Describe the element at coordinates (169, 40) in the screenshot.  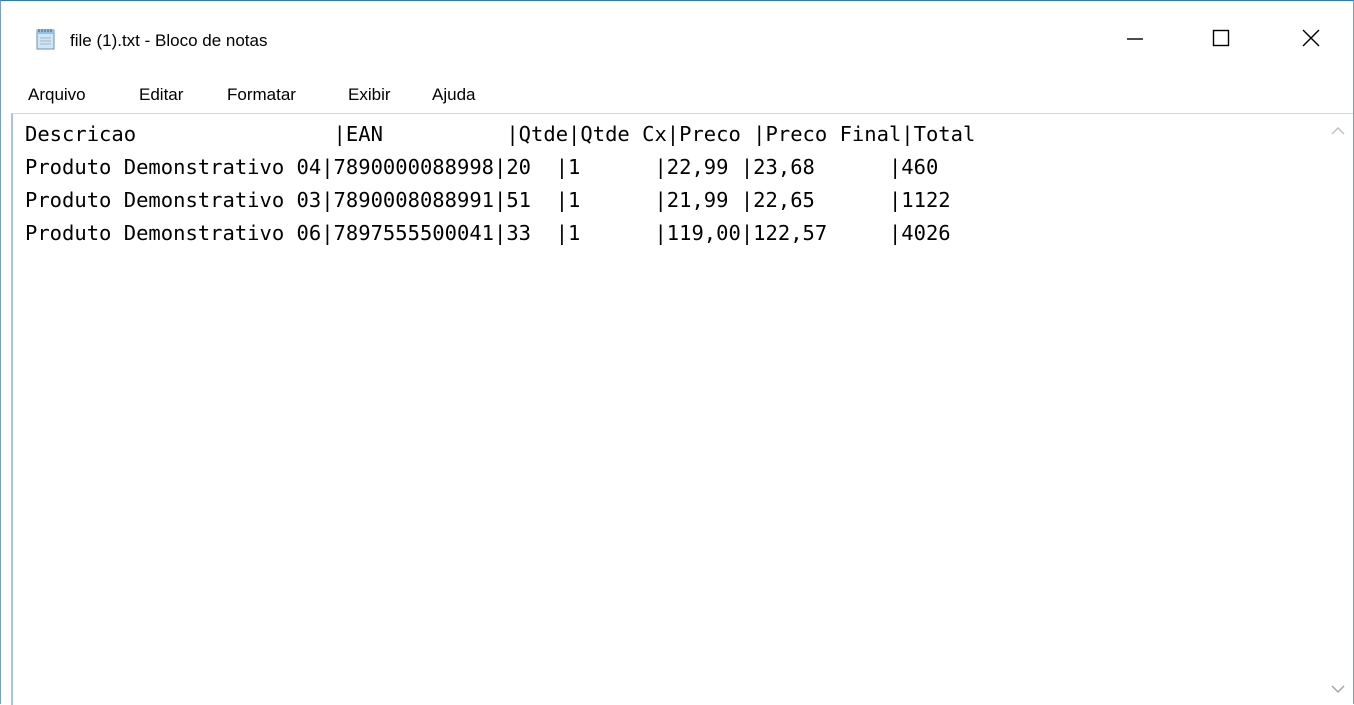
I see `window-title: file (1).txt - Bloco de notas` at that location.